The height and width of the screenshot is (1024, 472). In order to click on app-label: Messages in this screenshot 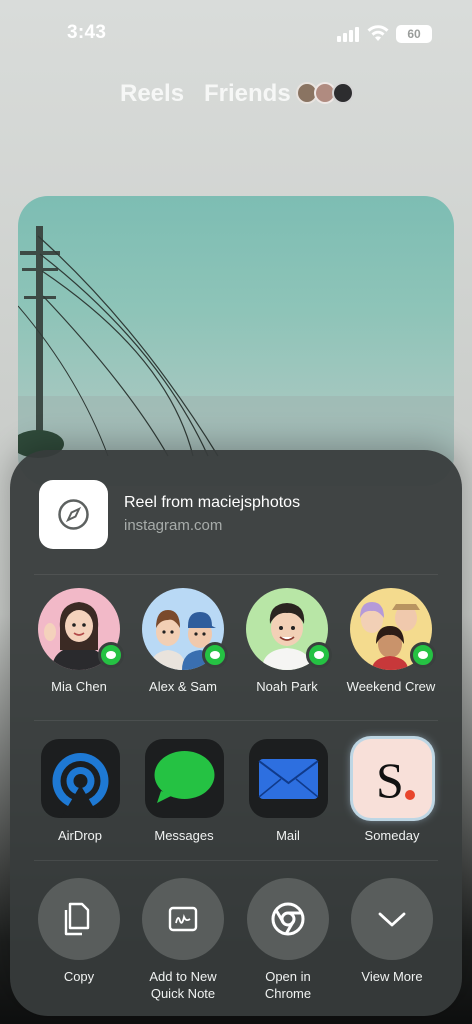, I will do `click(184, 835)`.